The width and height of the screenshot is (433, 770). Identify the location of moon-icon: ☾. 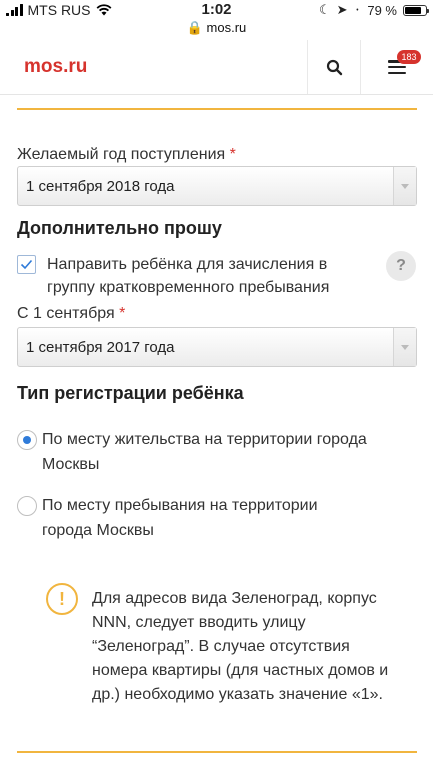
(324, 9).